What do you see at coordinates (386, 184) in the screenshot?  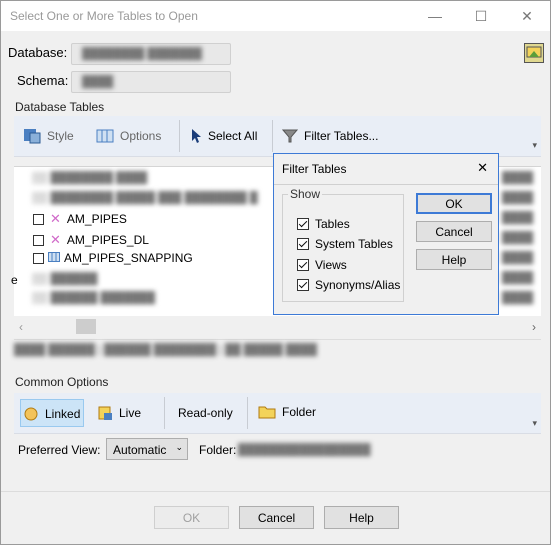 I see `popup-divider` at bounding box center [386, 184].